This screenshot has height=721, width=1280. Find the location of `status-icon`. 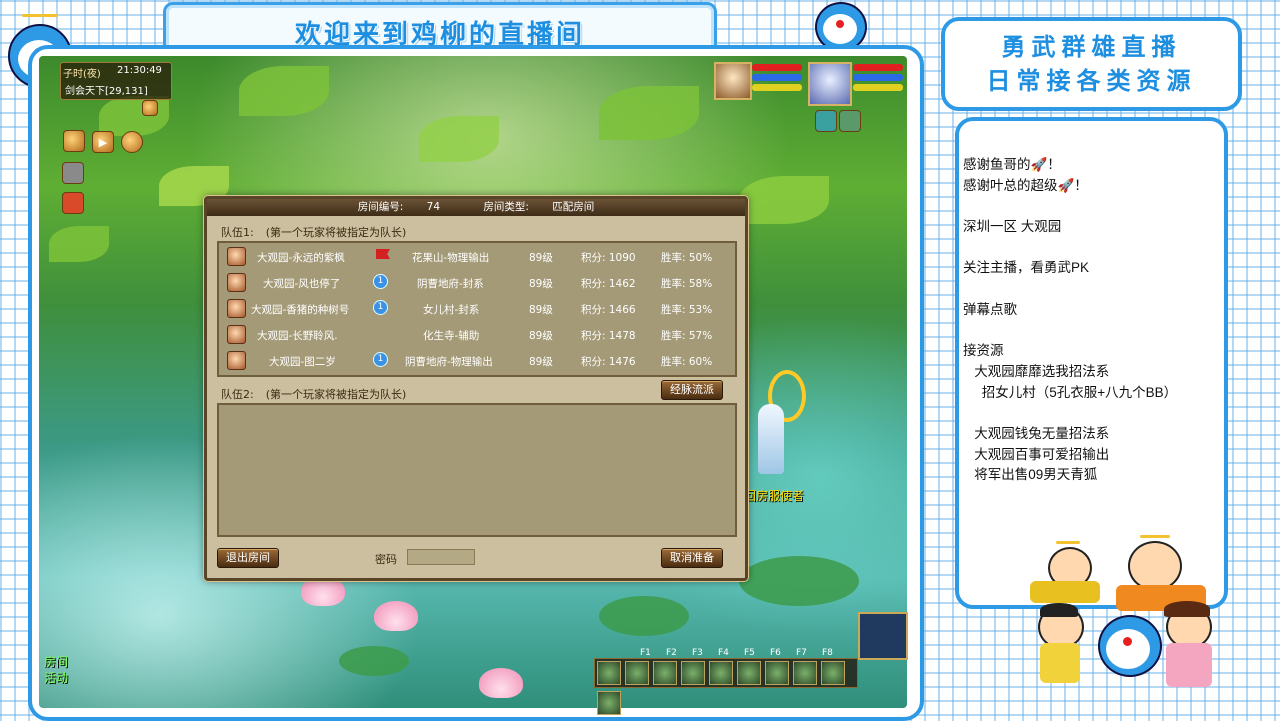

status-icon is located at coordinates (850, 121).